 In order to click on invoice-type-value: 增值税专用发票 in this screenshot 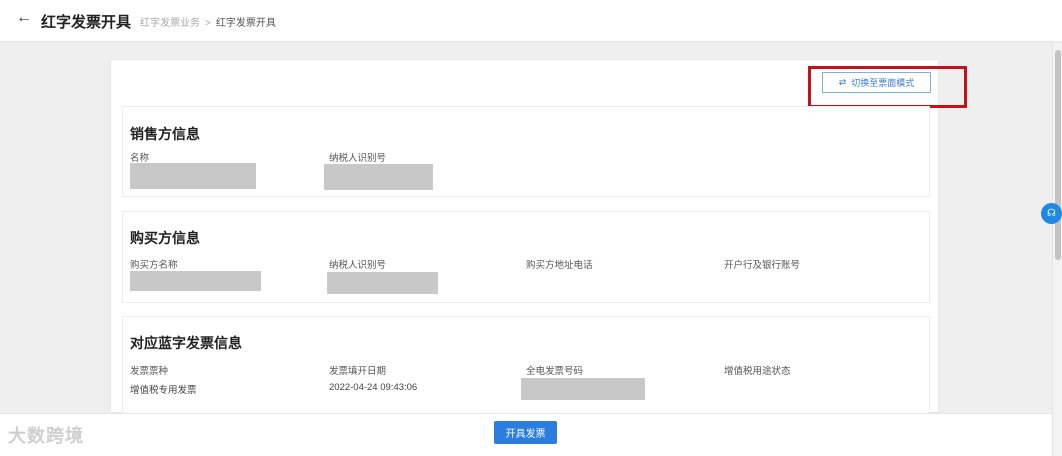, I will do `click(163, 390)`.